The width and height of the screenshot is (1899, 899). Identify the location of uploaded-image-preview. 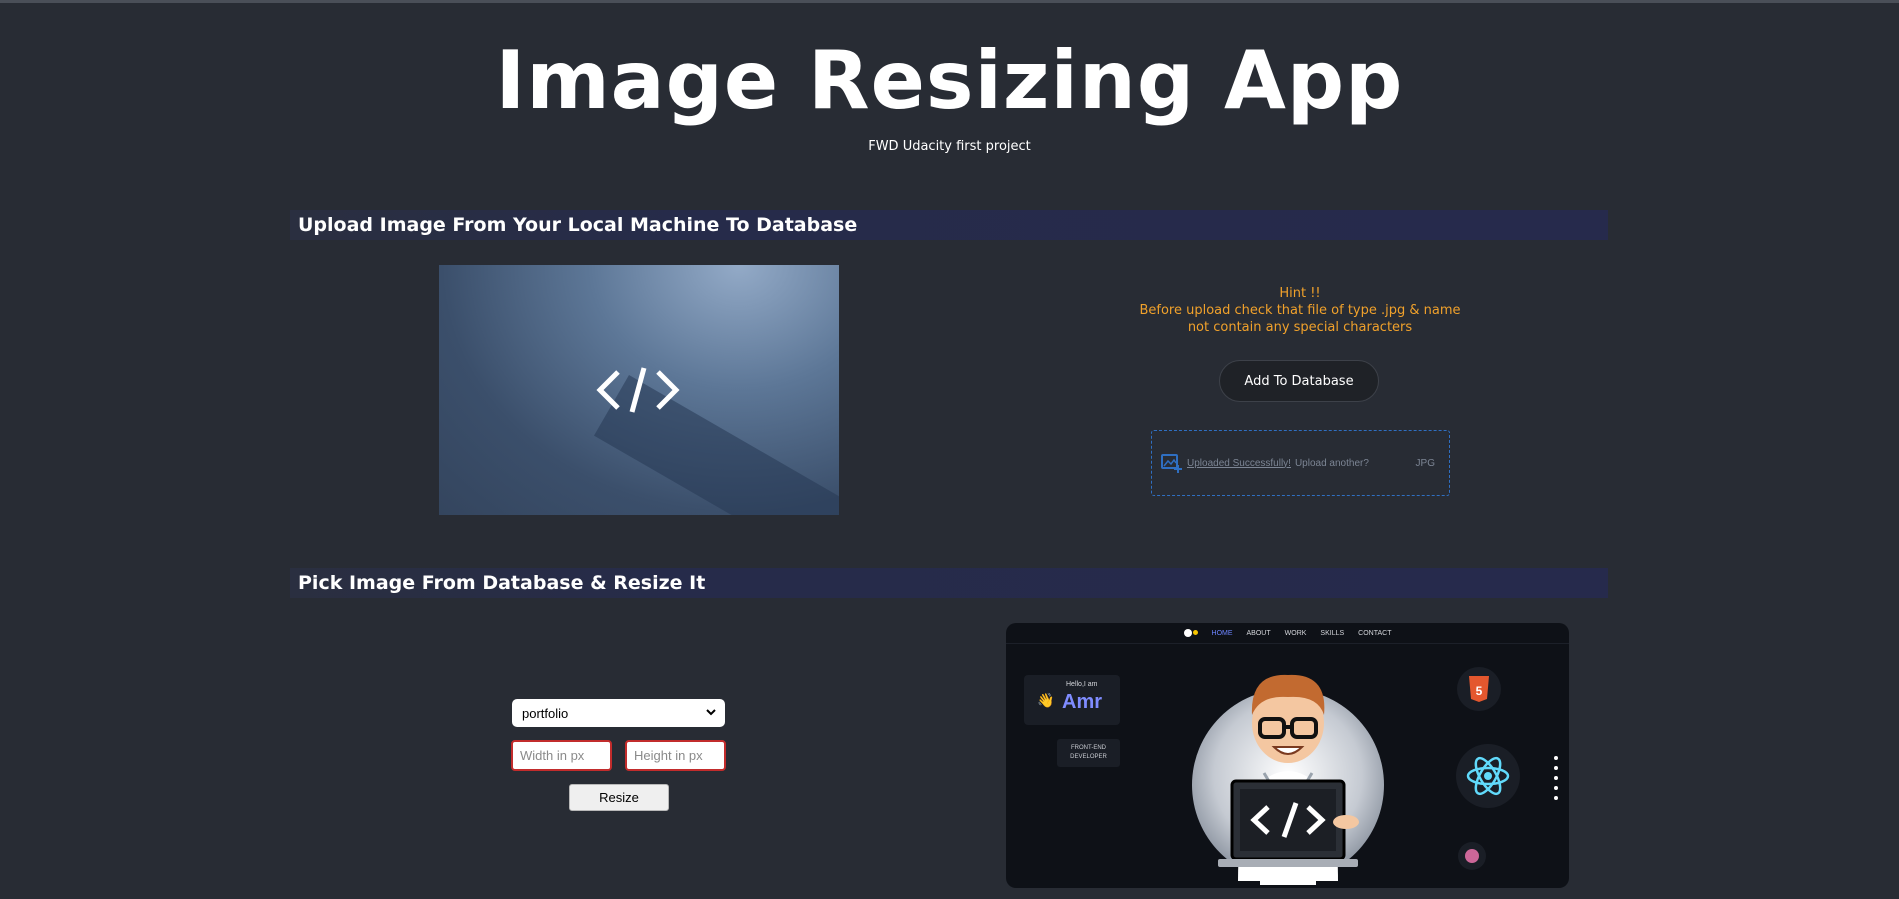
(639, 390).